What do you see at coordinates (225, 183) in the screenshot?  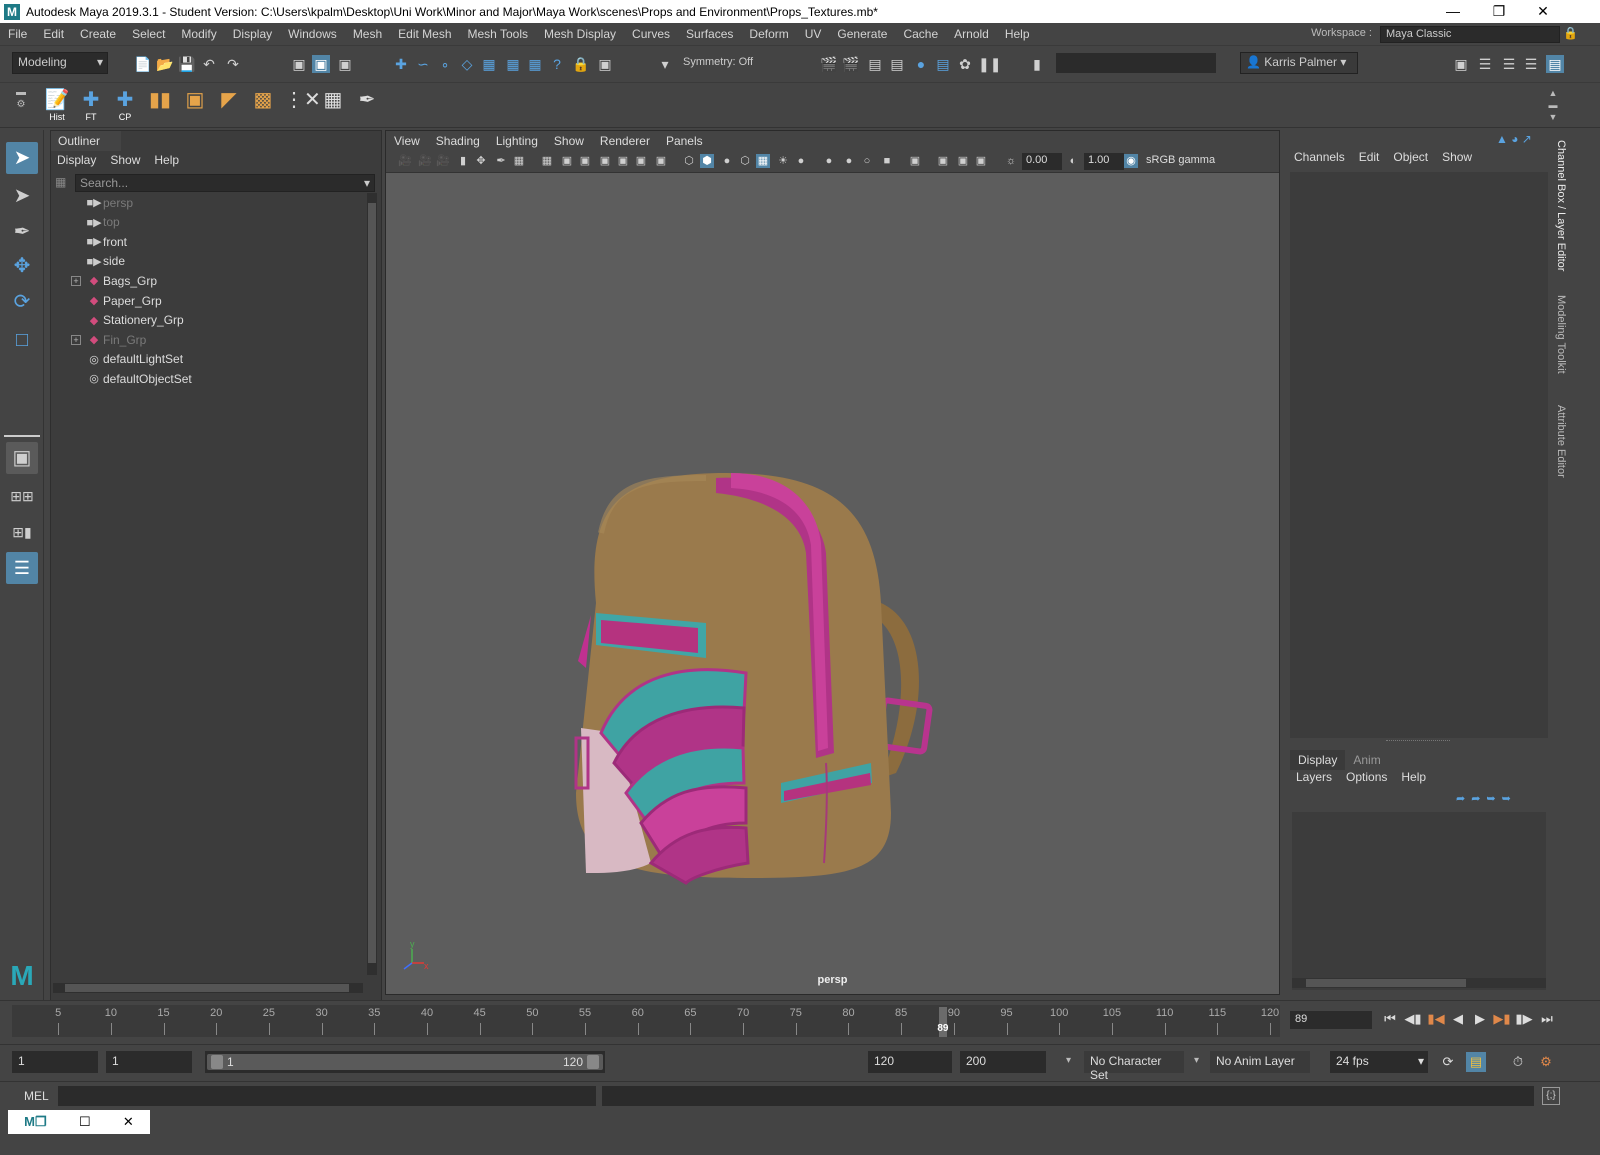 I see `outliner-search-input: Search... ▾` at bounding box center [225, 183].